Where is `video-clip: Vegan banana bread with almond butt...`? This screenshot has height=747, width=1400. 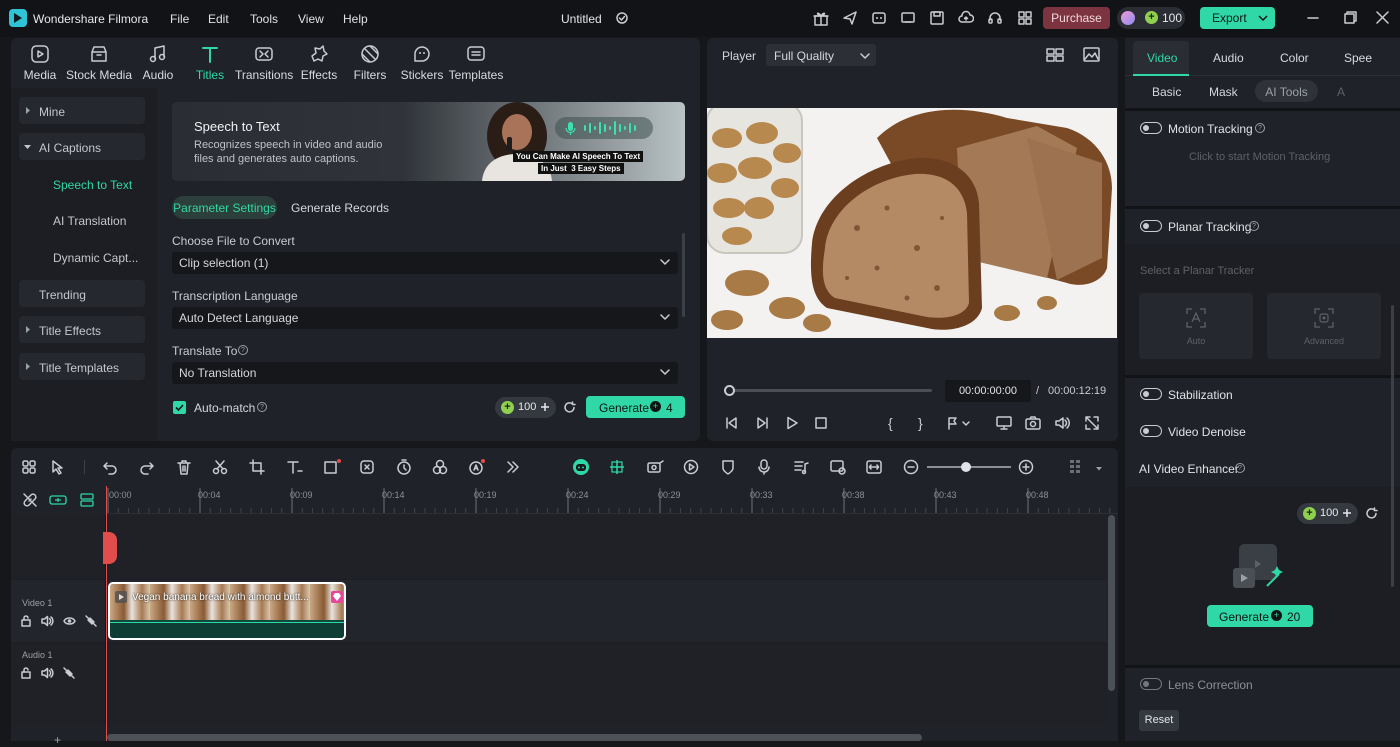
video-clip: Vegan banana bread with almond butt... is located at coordinates (227, 611).